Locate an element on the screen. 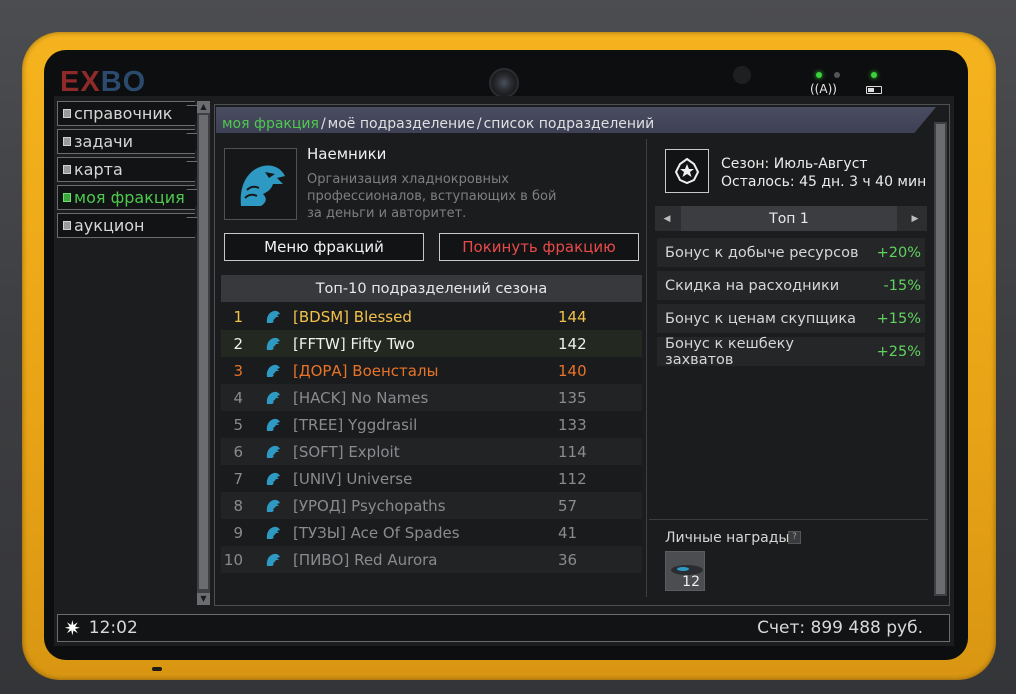 The width and height of the screenshot is (1016, 694). sidebar-item: моя фракция is located at coordinates (126, 197).